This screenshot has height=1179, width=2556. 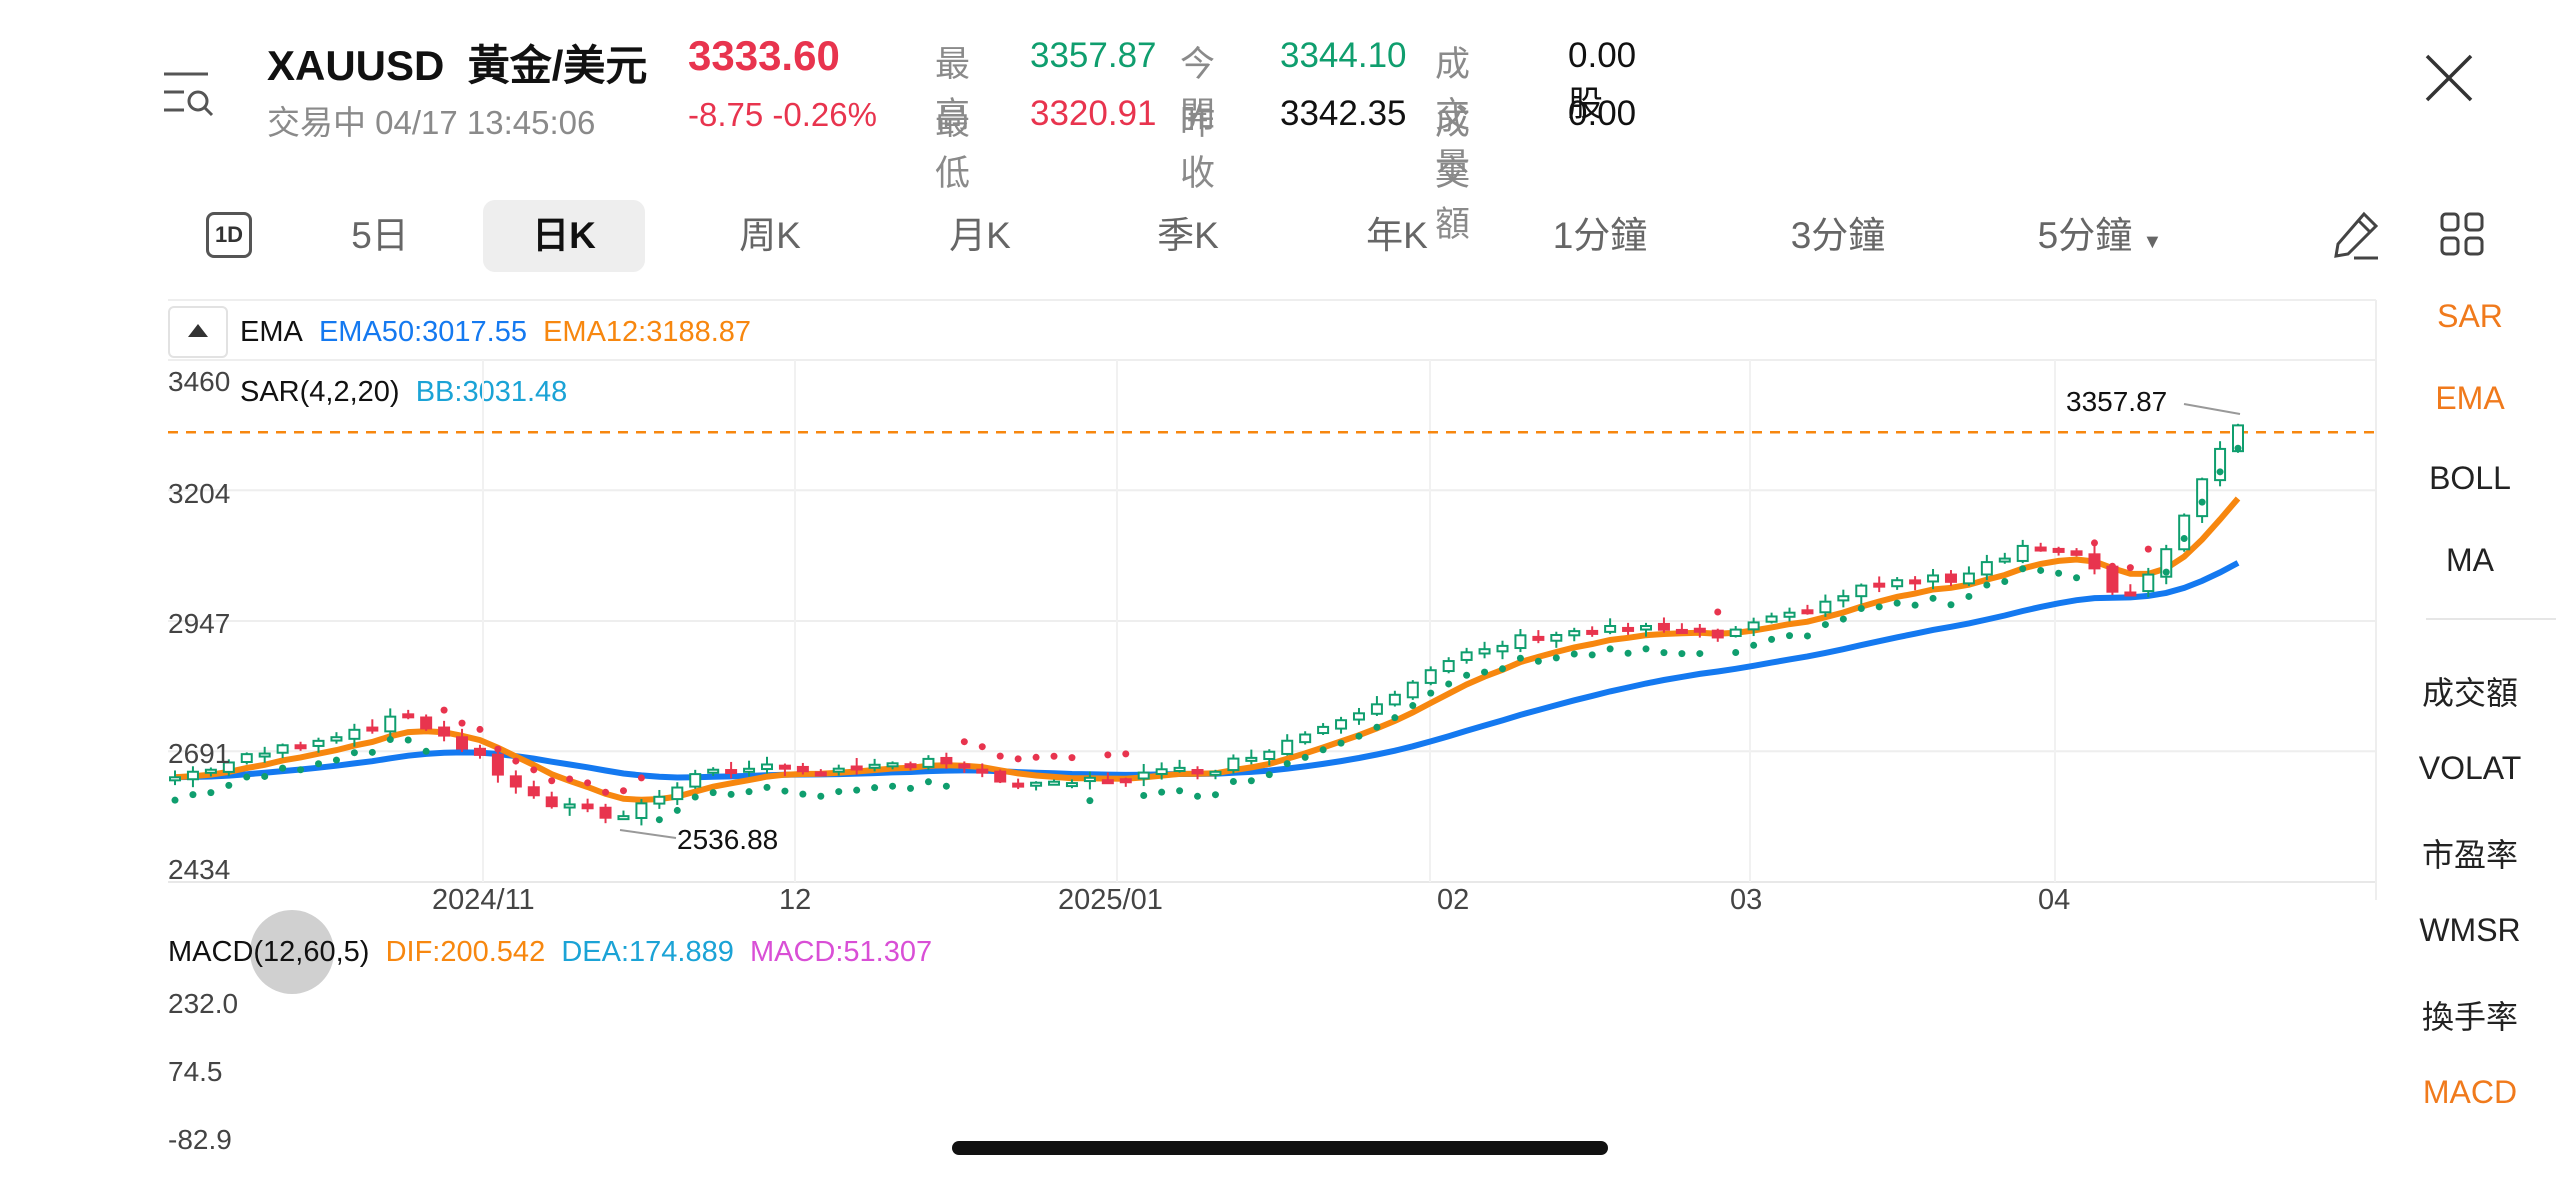 I want to click on indicator-pe: 市盈率, so click(x=2468, y=853).